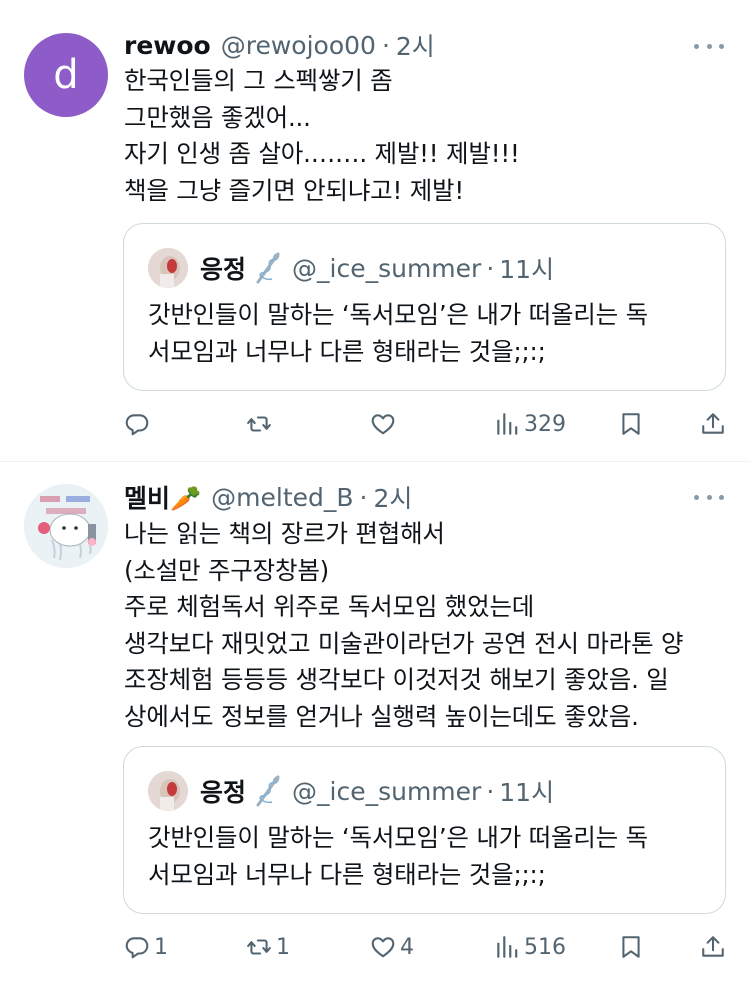  I want to click on display-name: 멜비🥕, so click(162, 497).